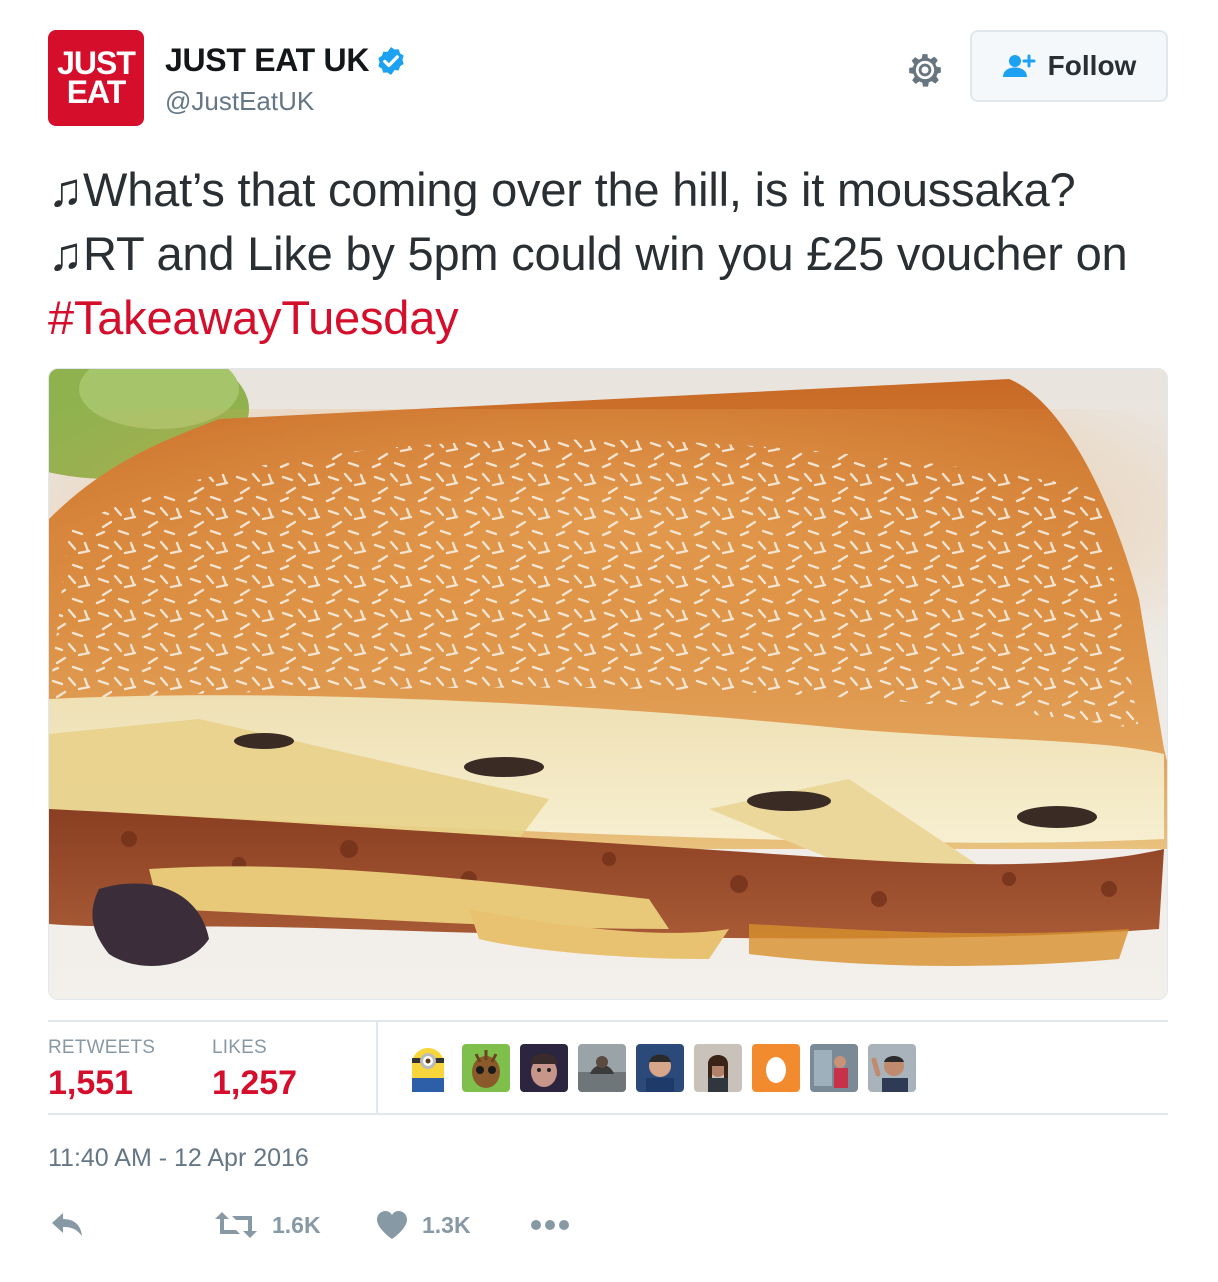  What do you see at coordinates (348, 1225) in the screenshot?
I see `tweet-actions: 1.6K 1.3K` at bounding box center [348, 1225].